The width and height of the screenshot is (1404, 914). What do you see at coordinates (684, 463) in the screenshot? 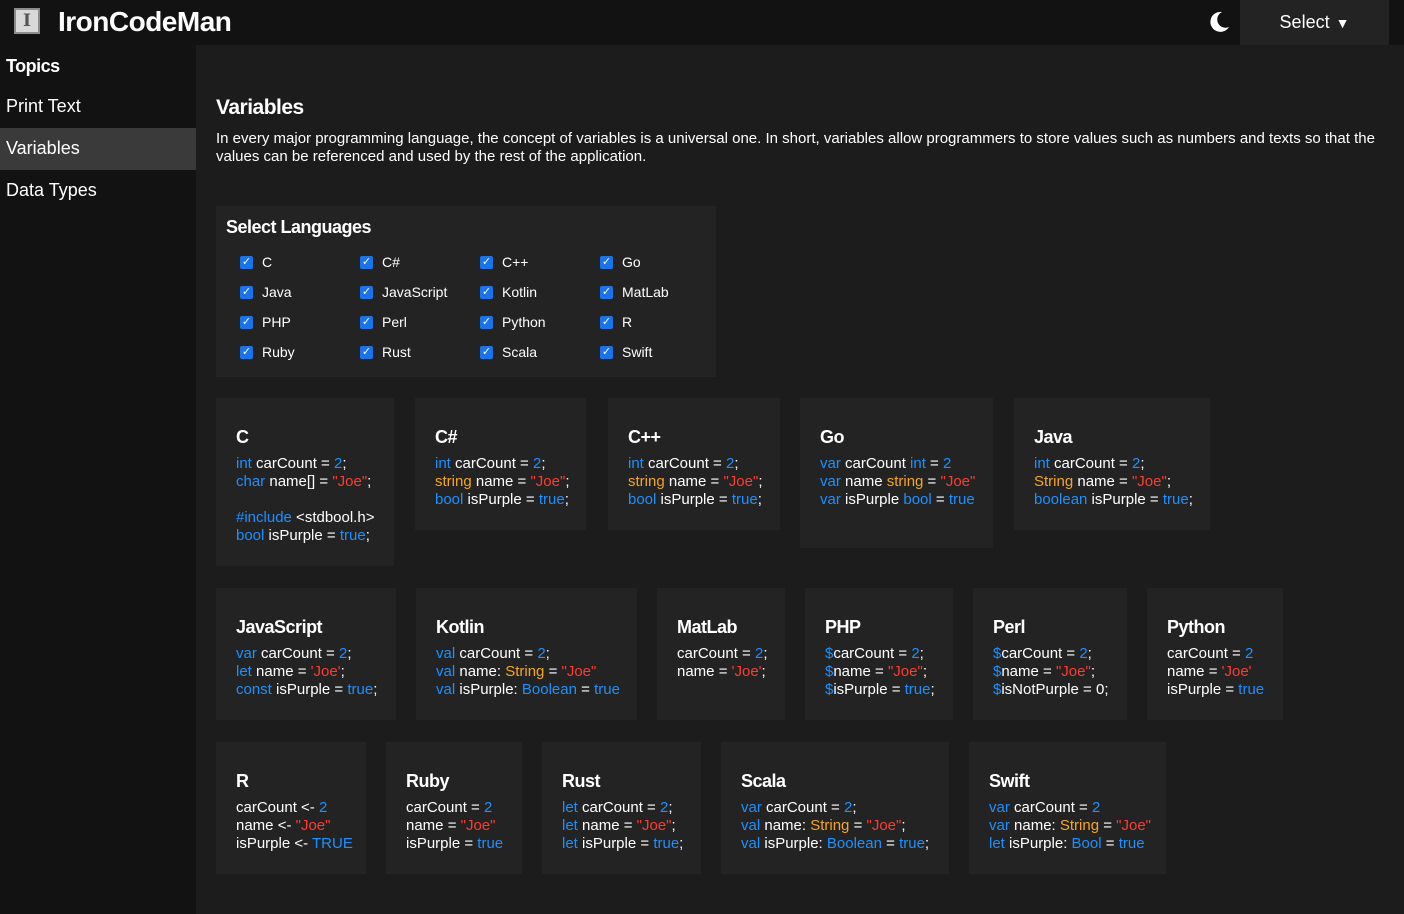
I see `code-token: carCount =` at bounding box center [684, 463].